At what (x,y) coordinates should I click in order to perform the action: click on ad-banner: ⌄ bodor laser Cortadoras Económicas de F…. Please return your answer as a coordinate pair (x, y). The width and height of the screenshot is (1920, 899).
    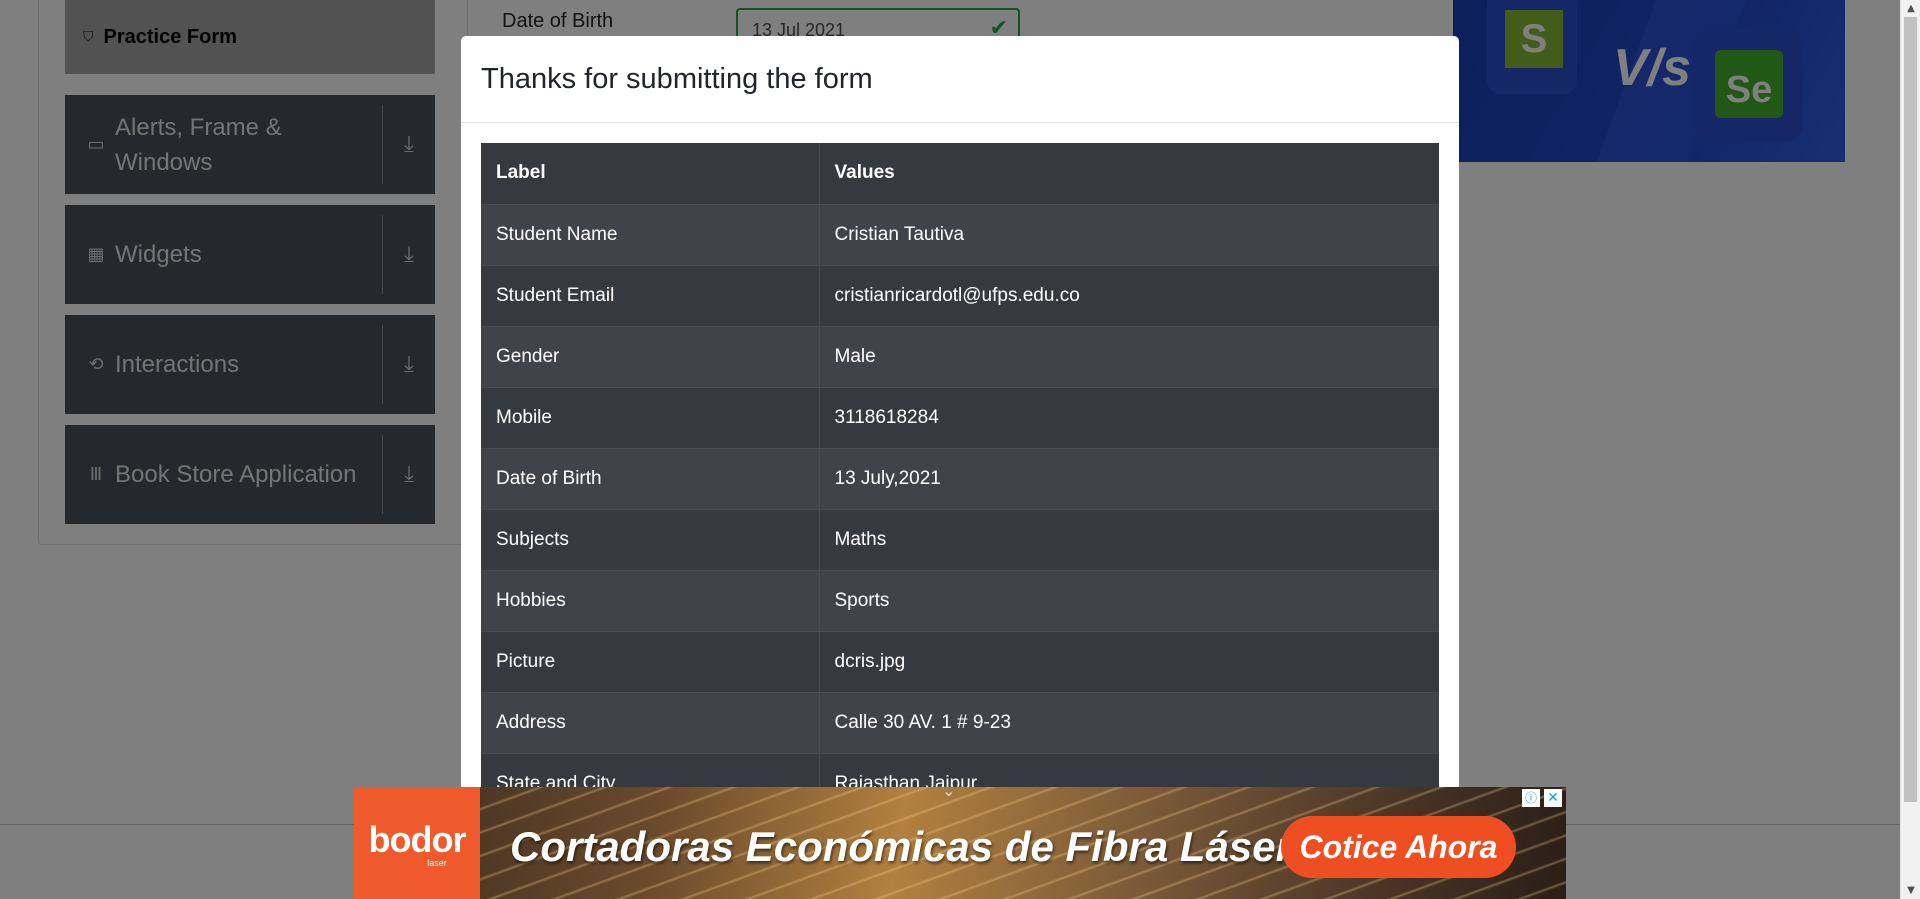
    Looking at the image, I should click on (960, 843).